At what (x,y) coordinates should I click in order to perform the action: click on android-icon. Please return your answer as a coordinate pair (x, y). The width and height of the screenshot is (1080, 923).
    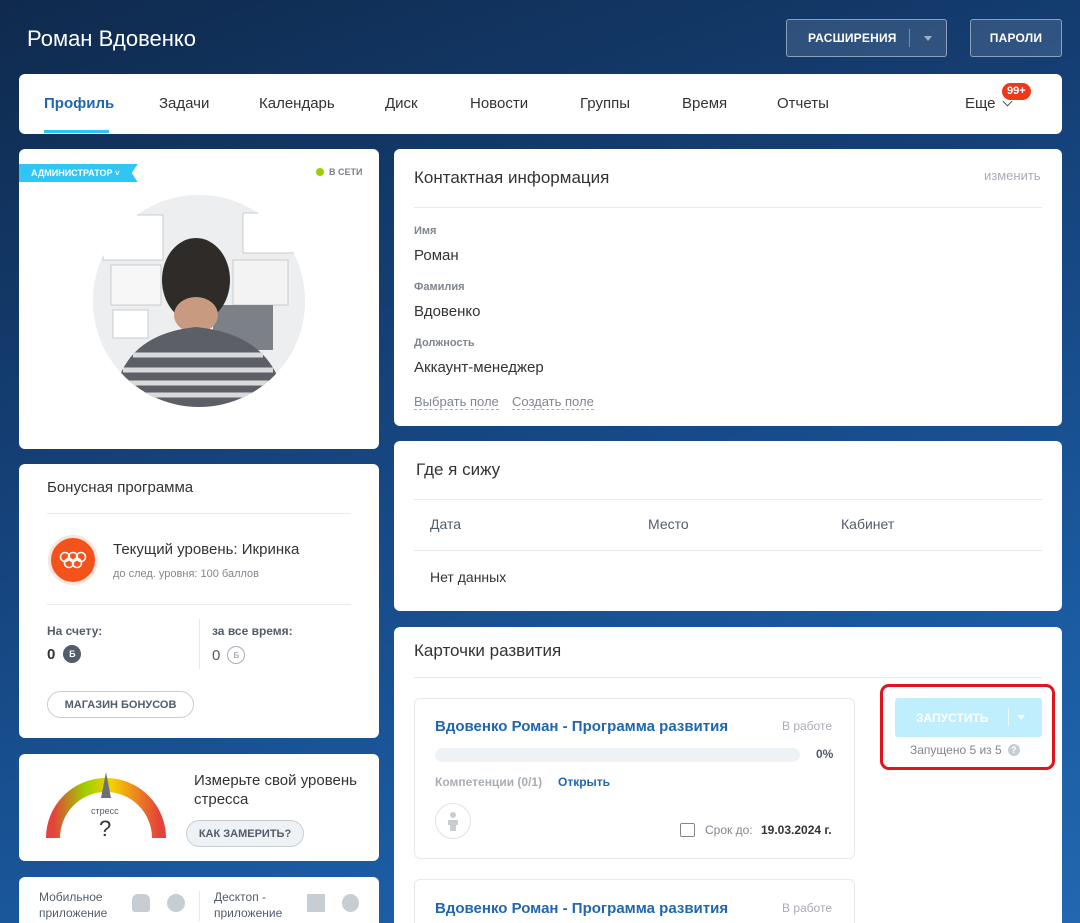
    Looking at the image, I should click on (141, 903).